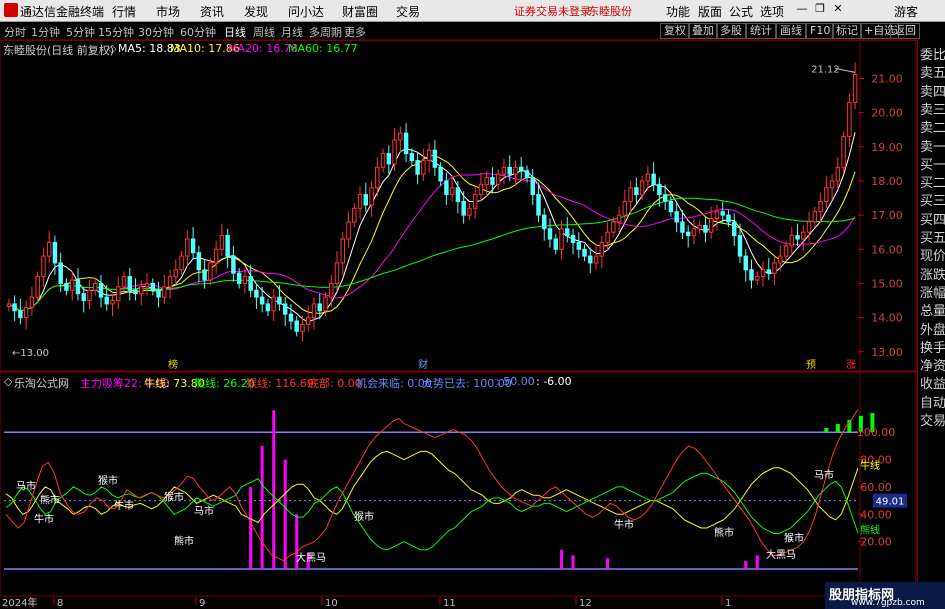  Describe the element at coordinates (585, 603) in the screenshot. I see `time-axis-label: 12` at that location.